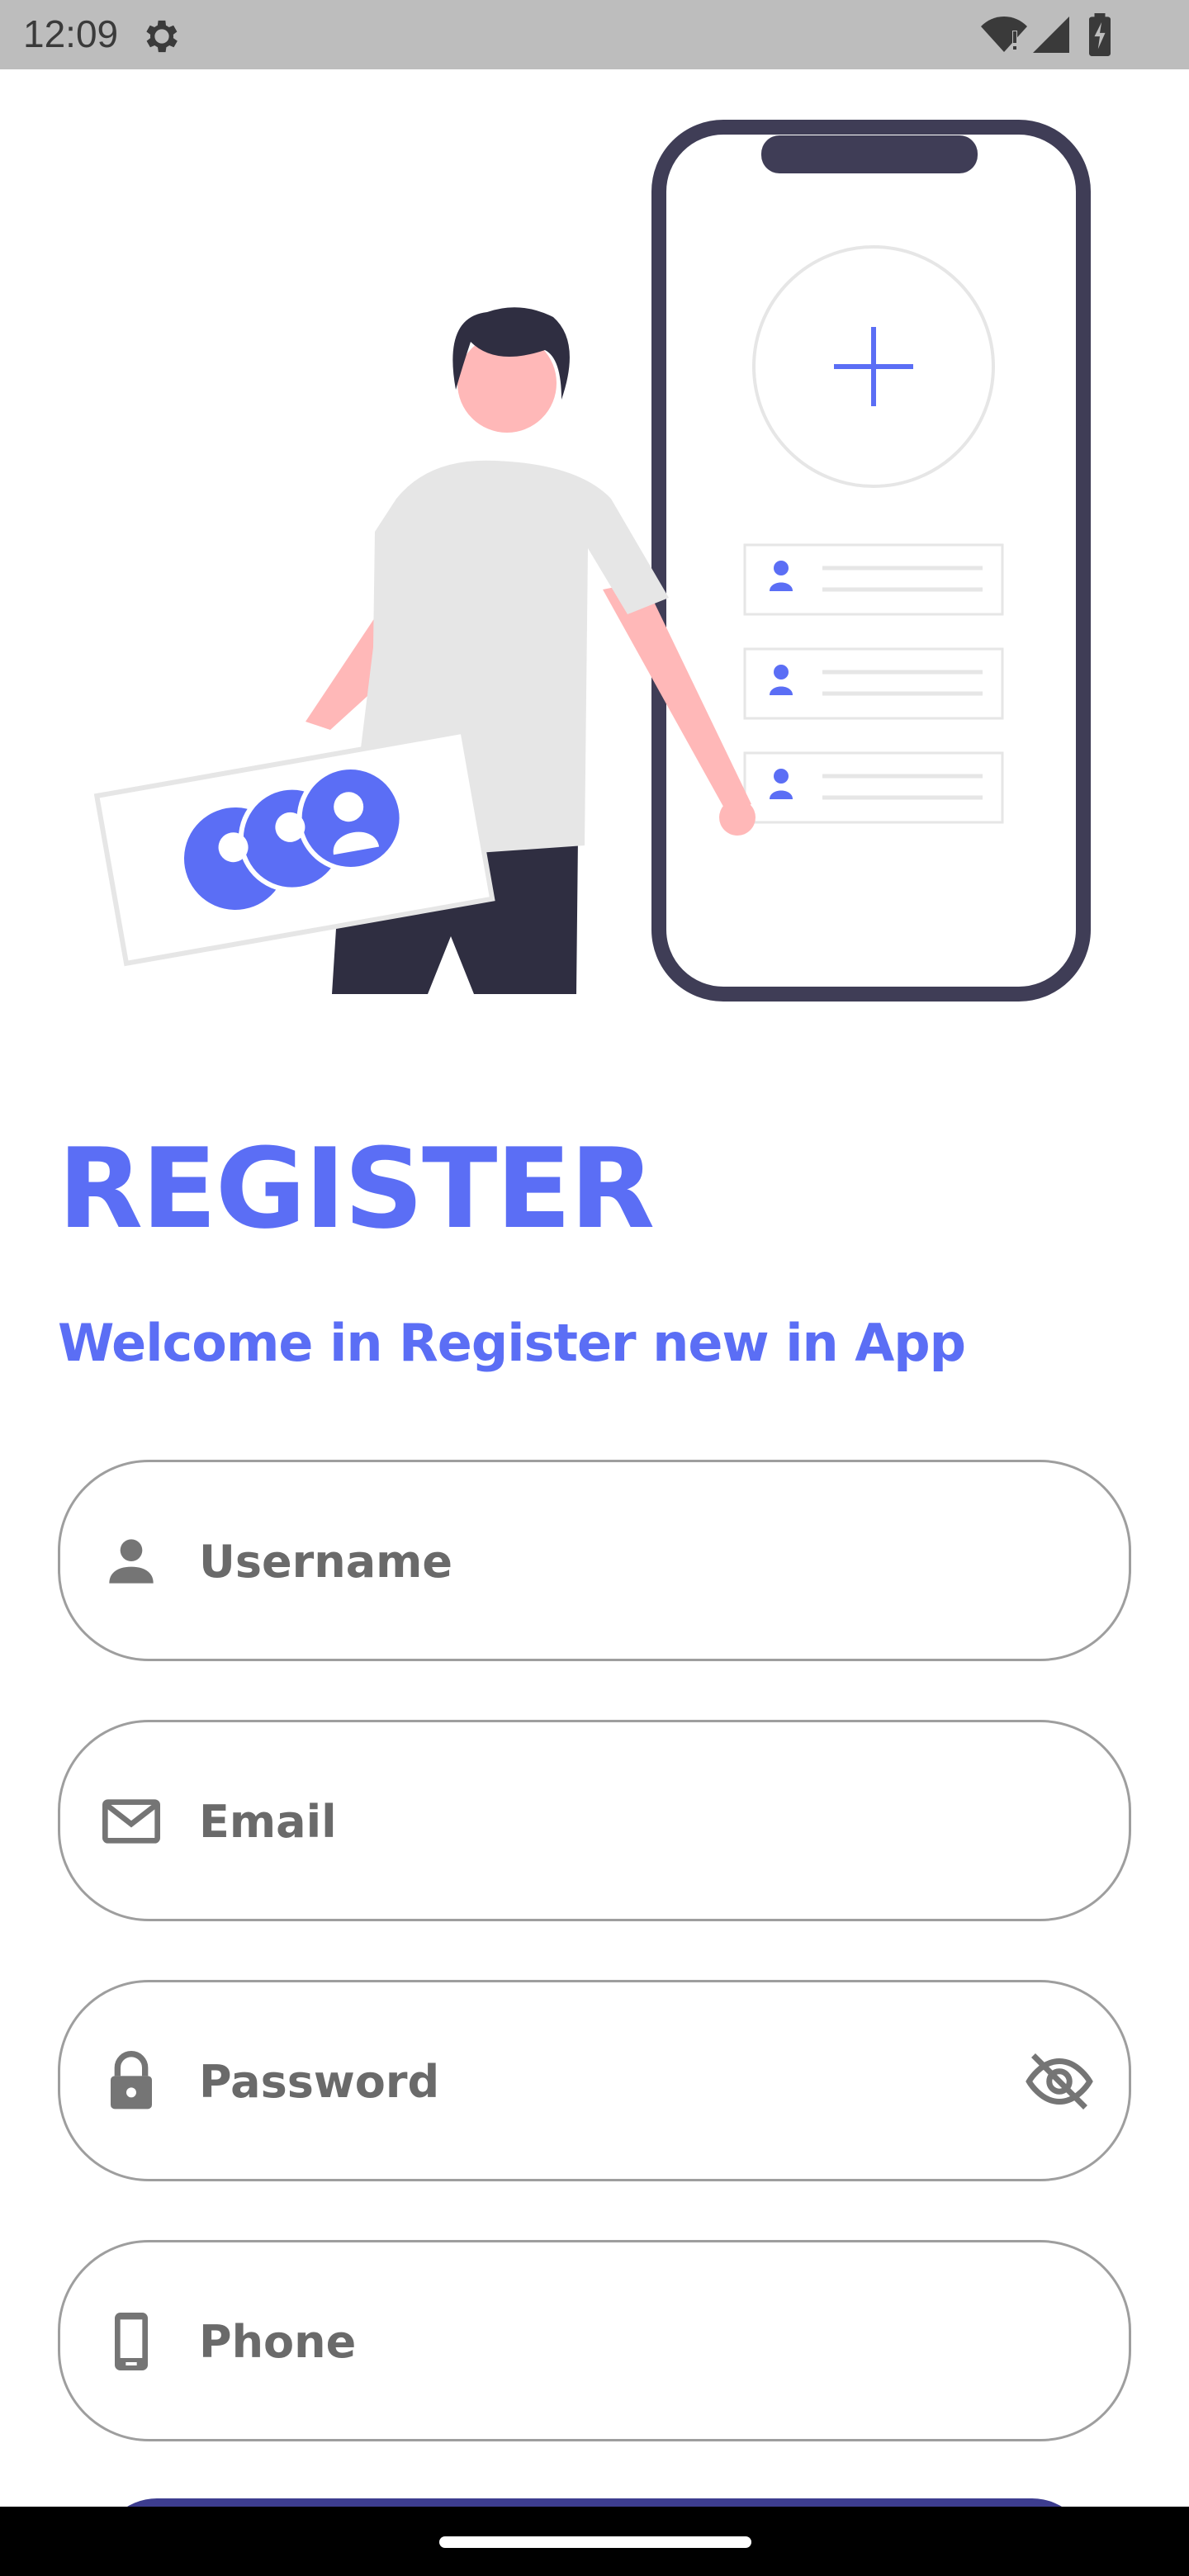  I want to click on password-field, so click(594, 2080).